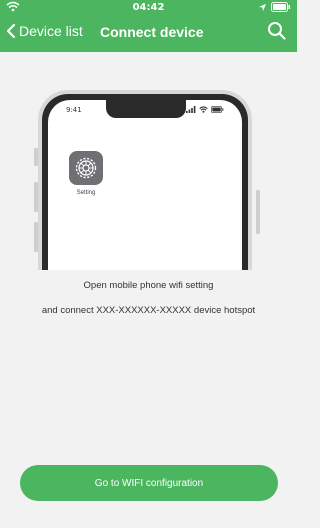 The height and width of the screenshot is (528, 320). I want to click on back-button: Device list, so click(44, 31).